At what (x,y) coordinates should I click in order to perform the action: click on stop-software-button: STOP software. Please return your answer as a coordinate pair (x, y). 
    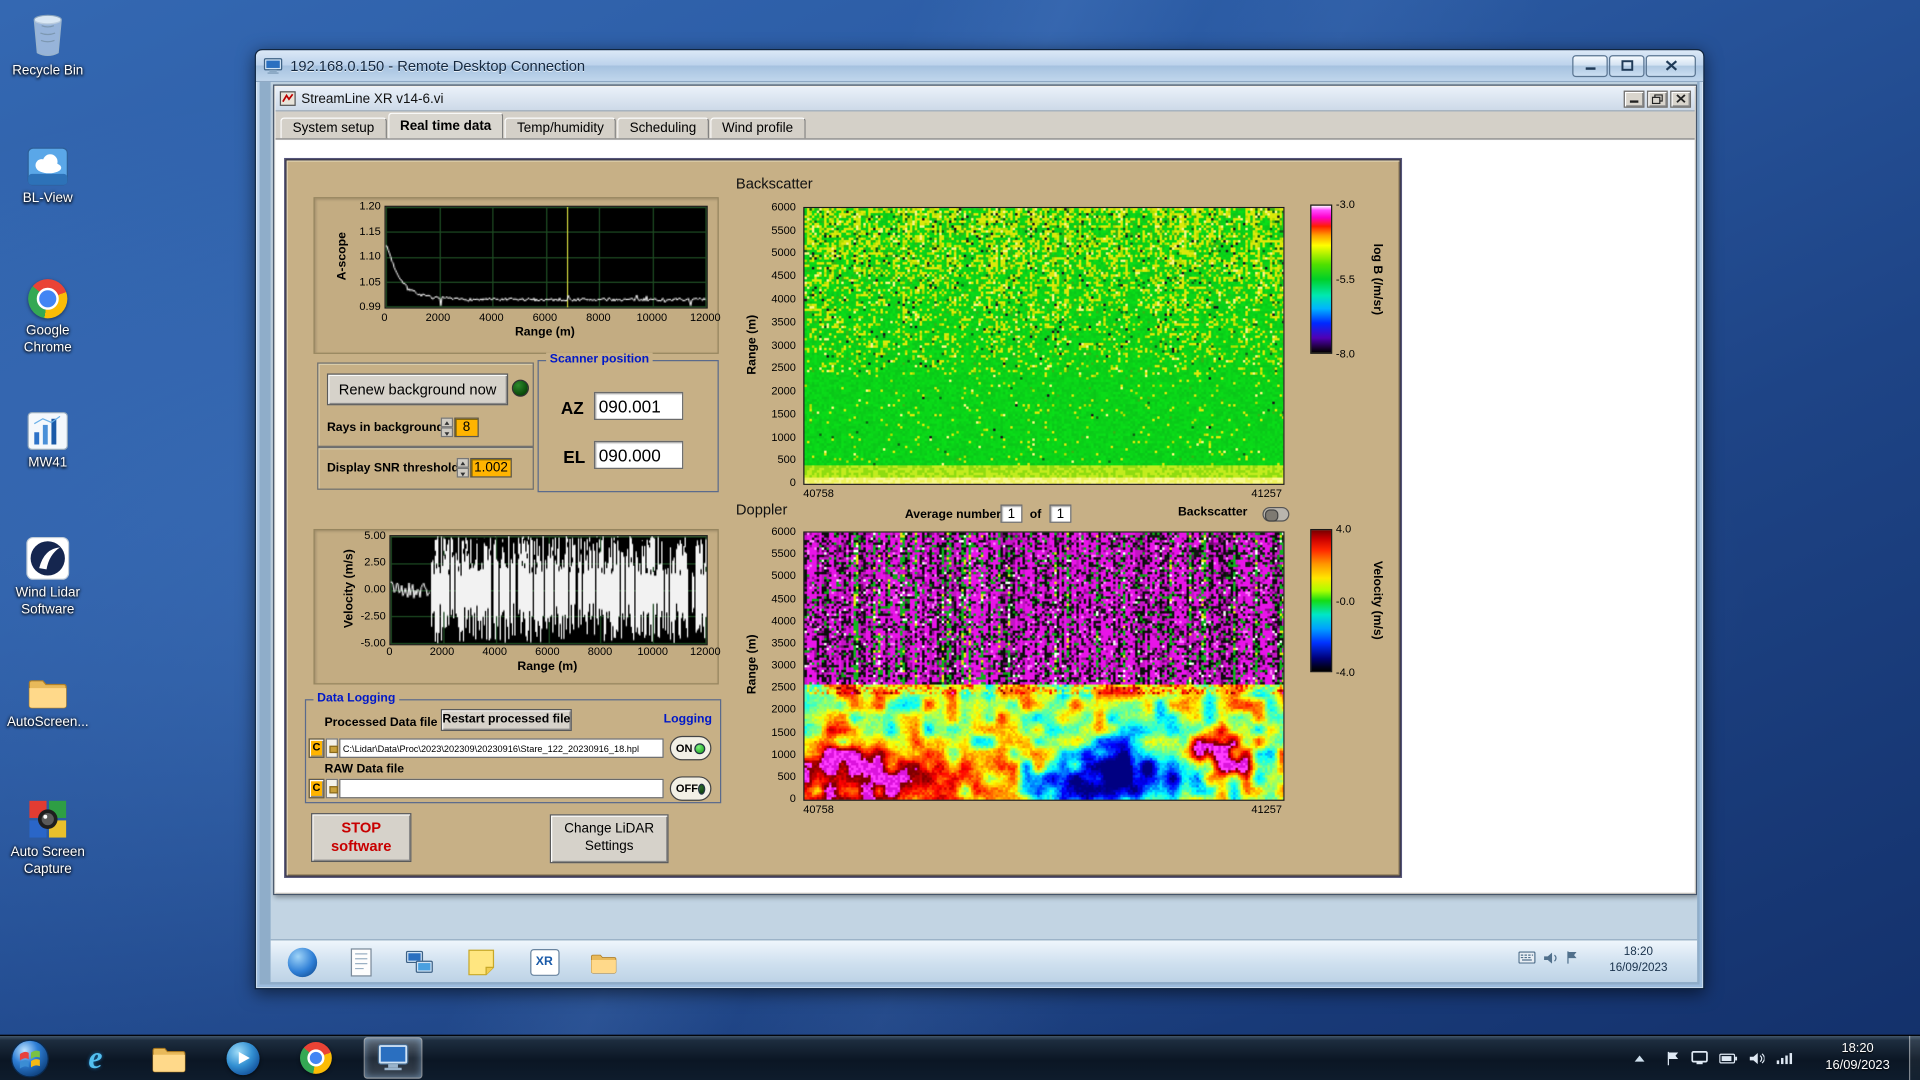
    Looking at the image, I should click on (361, 838).